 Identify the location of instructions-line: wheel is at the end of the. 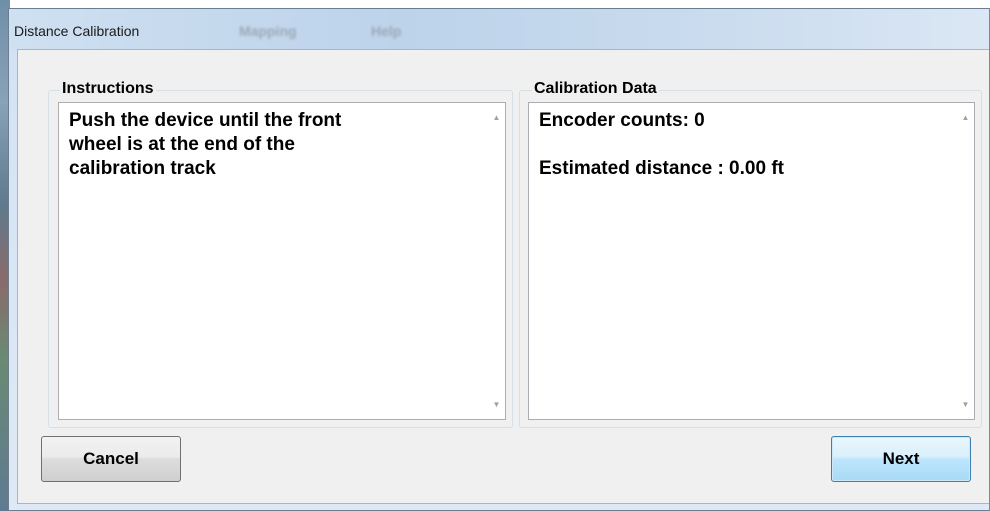
(182, 144).